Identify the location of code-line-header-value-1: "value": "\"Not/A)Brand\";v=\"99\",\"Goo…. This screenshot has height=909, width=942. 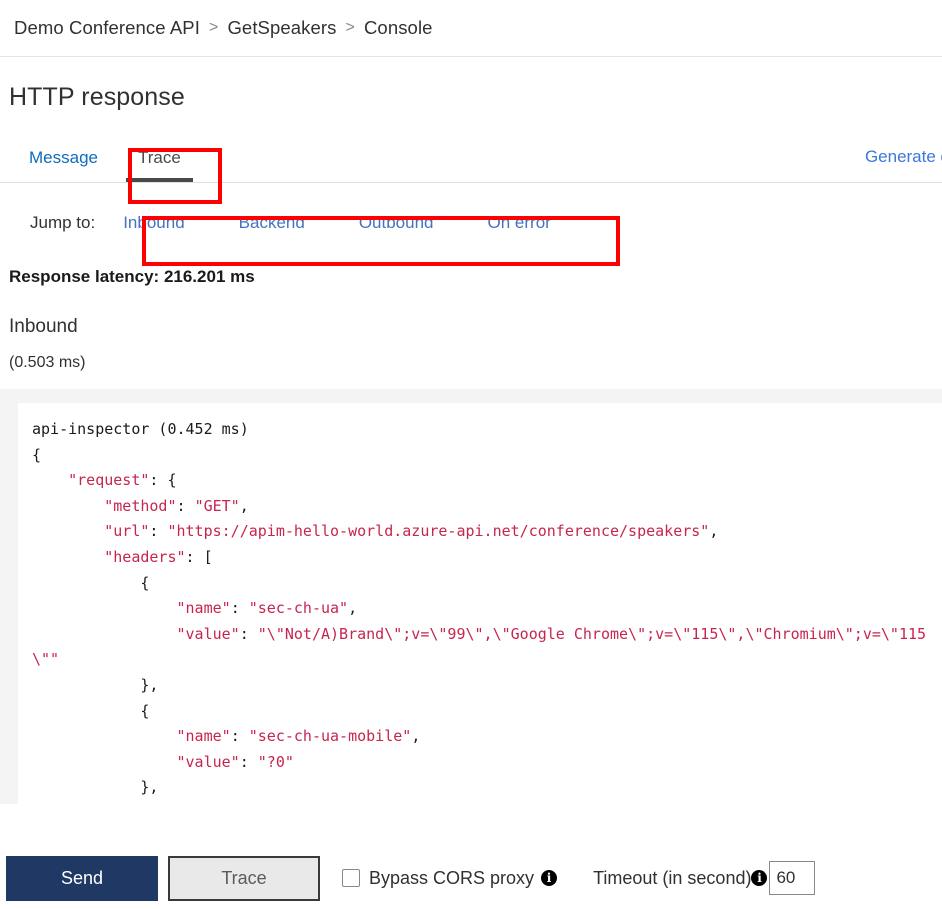
(479, 646).